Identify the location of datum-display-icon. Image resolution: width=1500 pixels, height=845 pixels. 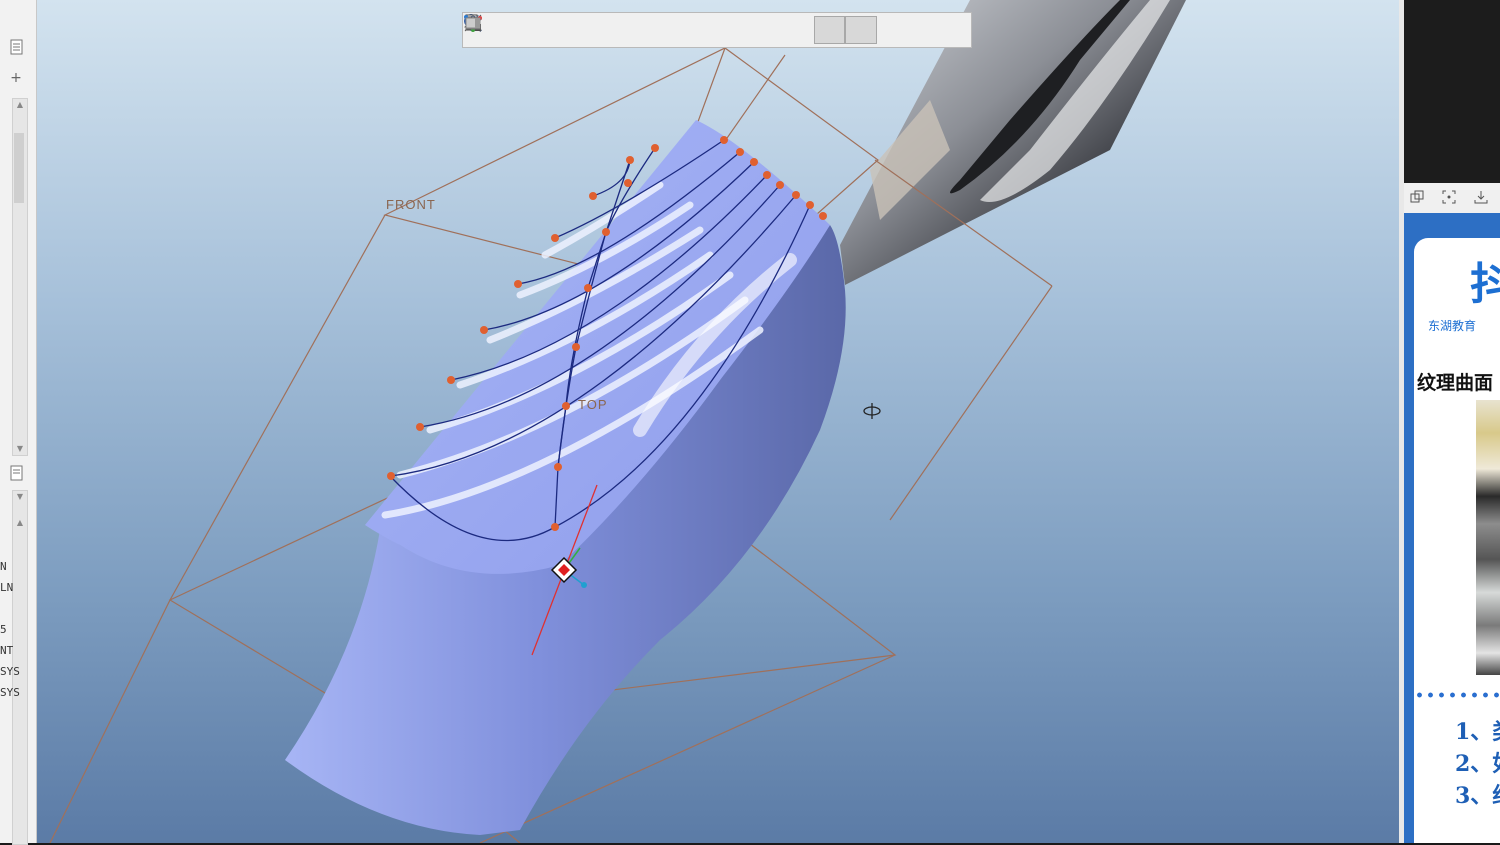
(608, 29).